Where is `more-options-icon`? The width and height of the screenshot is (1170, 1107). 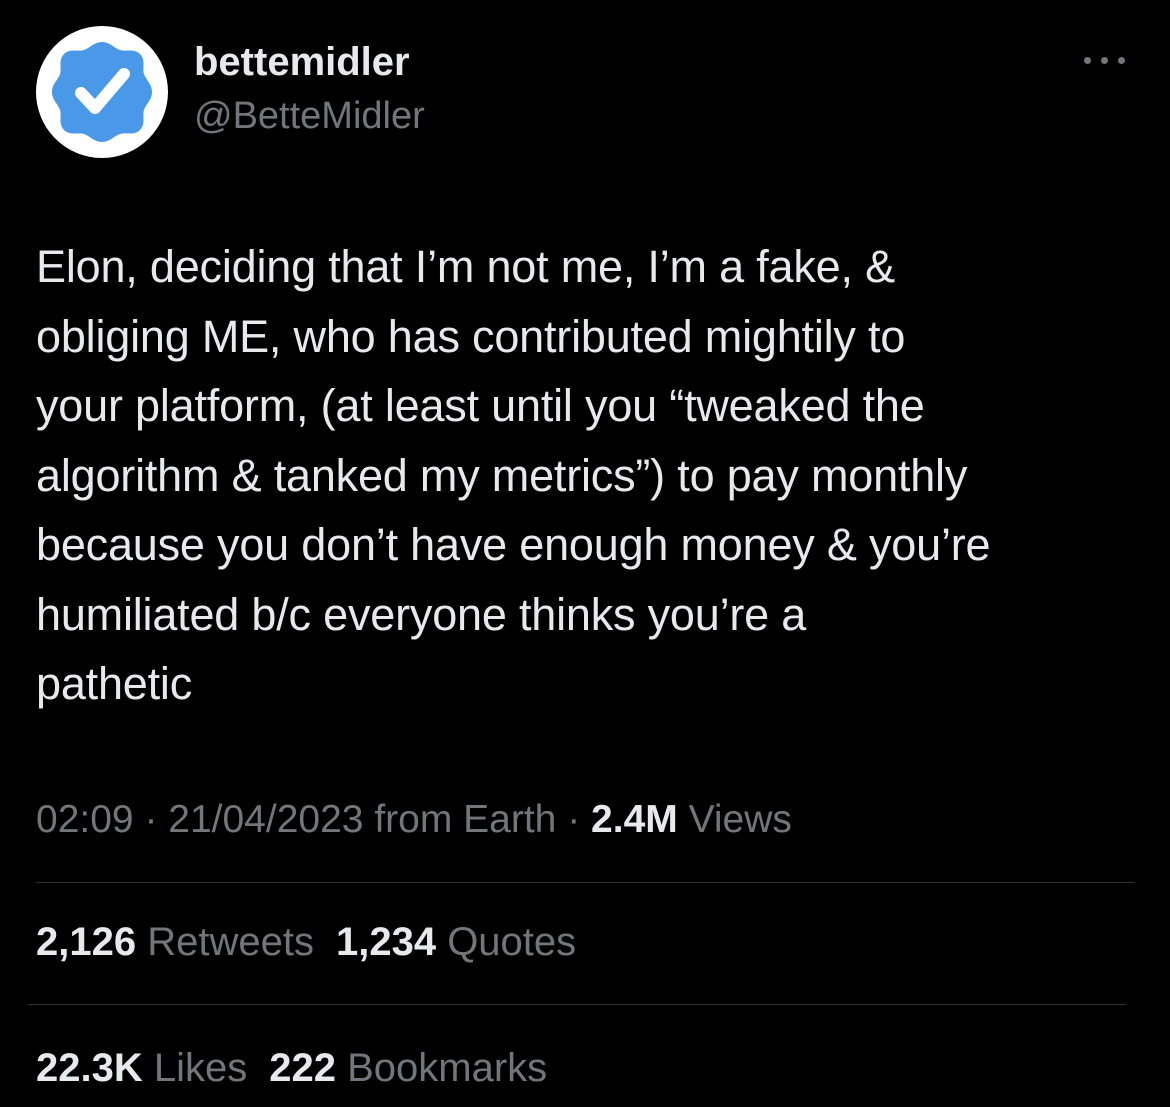
more-options-icon is located at coordinates (1105, 60).